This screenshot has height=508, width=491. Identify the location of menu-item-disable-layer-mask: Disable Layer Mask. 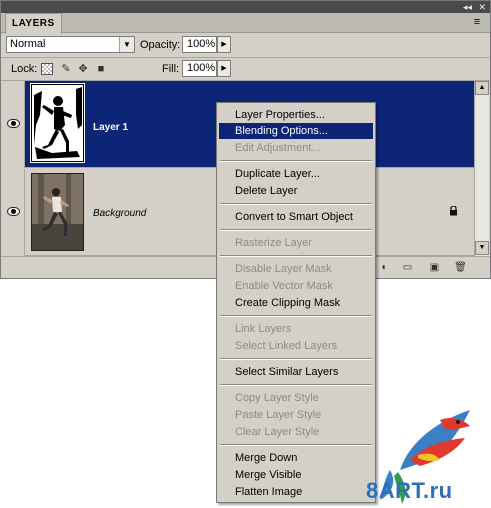
(283, 269).